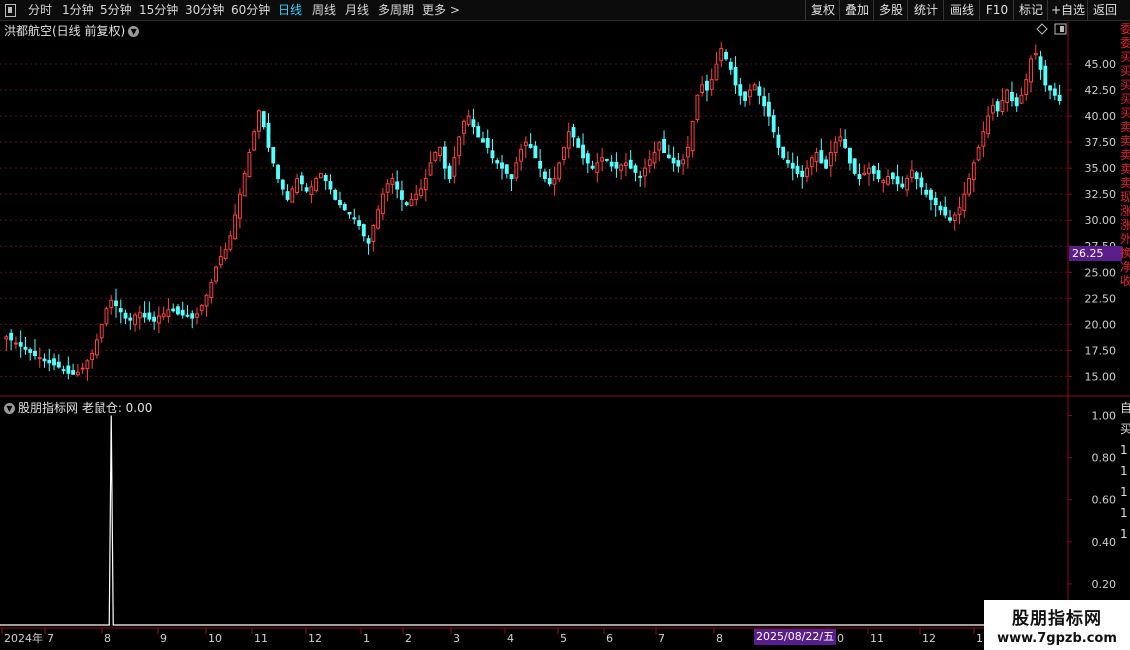 The height and width of the screenshot is (650, 1130). Describe the element at coordinates (261, 638) in the screenshot. I see `x-tick-label: 11` at that location.